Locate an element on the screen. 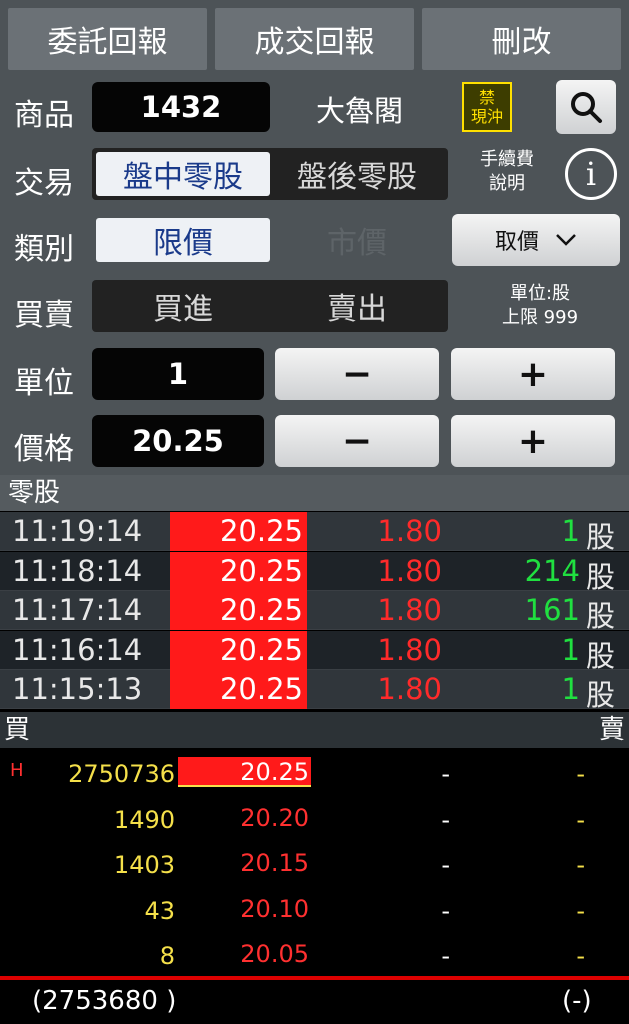 This screenshot has width=629, height=1024. search-button is located at coordinates (586, 107).